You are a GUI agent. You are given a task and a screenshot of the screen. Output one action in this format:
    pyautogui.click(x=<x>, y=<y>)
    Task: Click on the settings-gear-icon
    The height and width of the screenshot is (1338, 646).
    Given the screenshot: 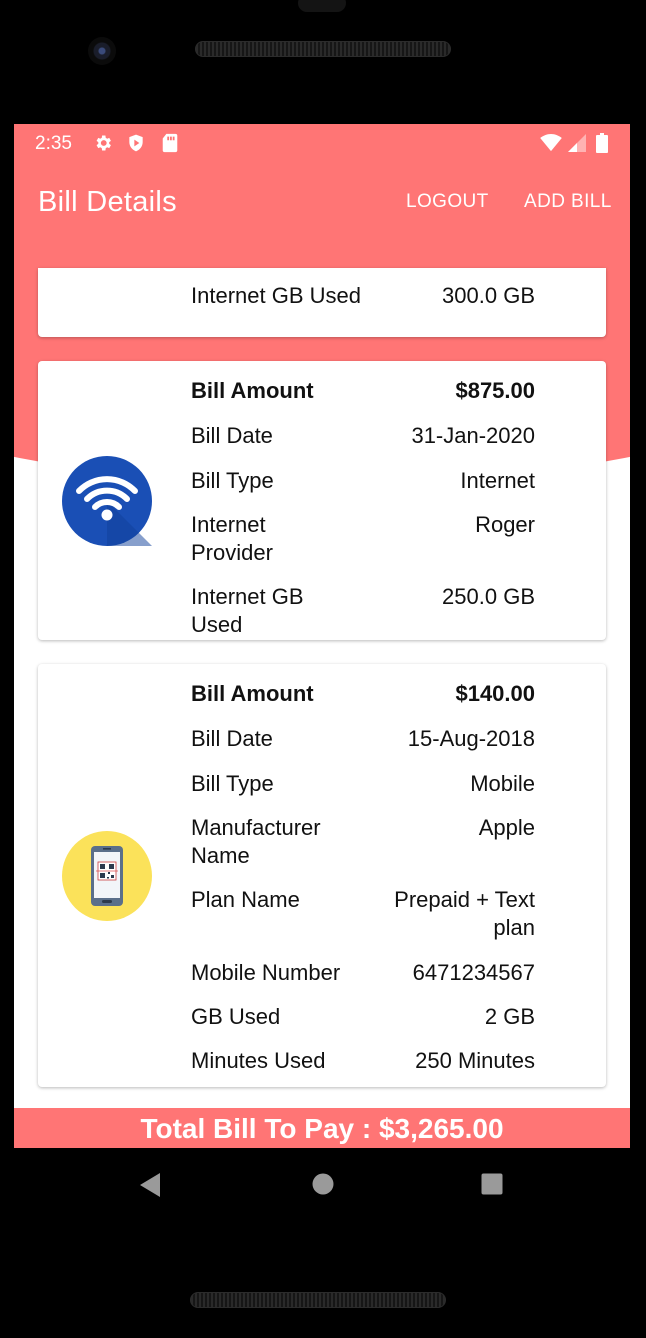 What is the action you would take?
    pyautogui.click(x=103, y=143)
    